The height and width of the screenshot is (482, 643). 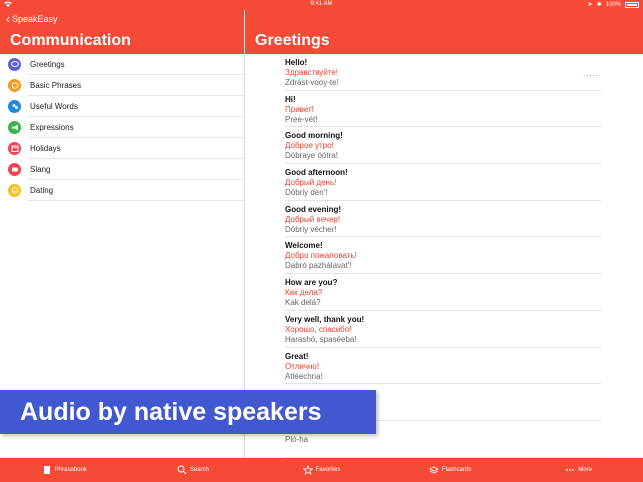 I want to click on slang-icon, so click(x=14, y=169).